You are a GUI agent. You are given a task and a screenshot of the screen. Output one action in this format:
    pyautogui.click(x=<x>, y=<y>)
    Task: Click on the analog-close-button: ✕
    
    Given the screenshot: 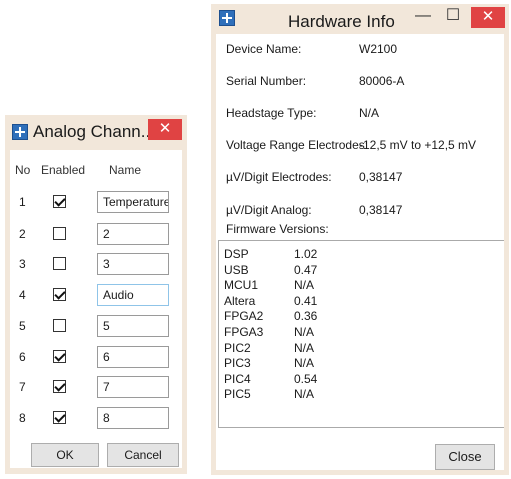 What is the action you would take?
    pyautogui.click(x=165, y=129)
    